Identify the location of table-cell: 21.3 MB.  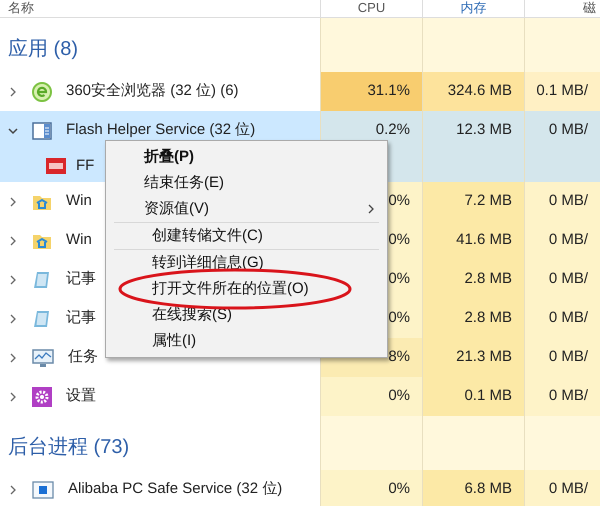
(473, 357).